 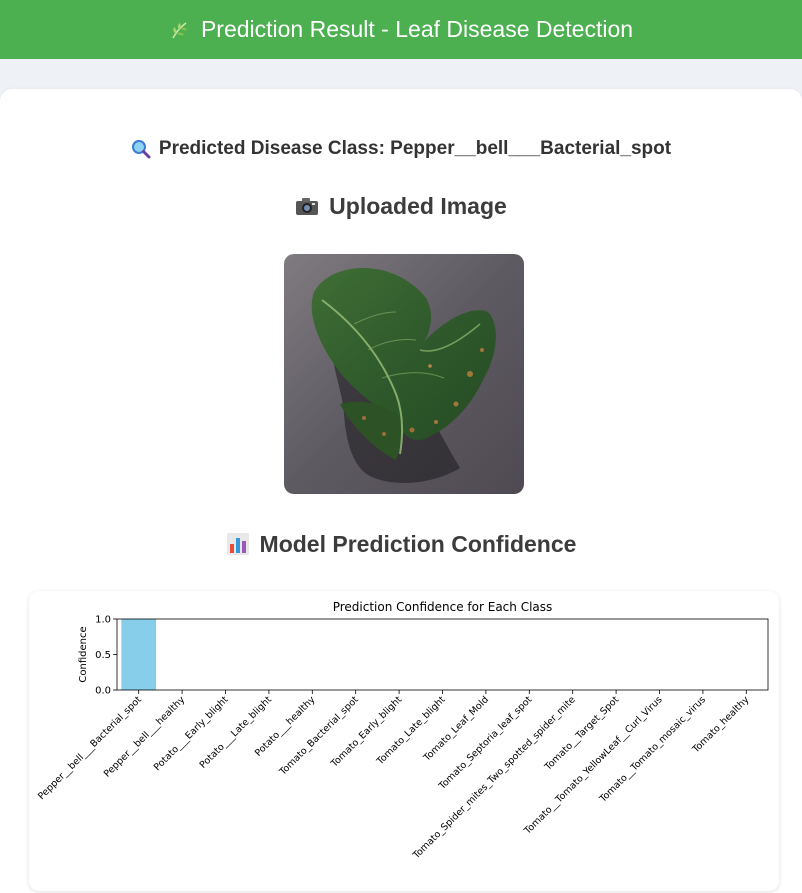 I want to click on leaf-icon, so click(x=180, y=30).